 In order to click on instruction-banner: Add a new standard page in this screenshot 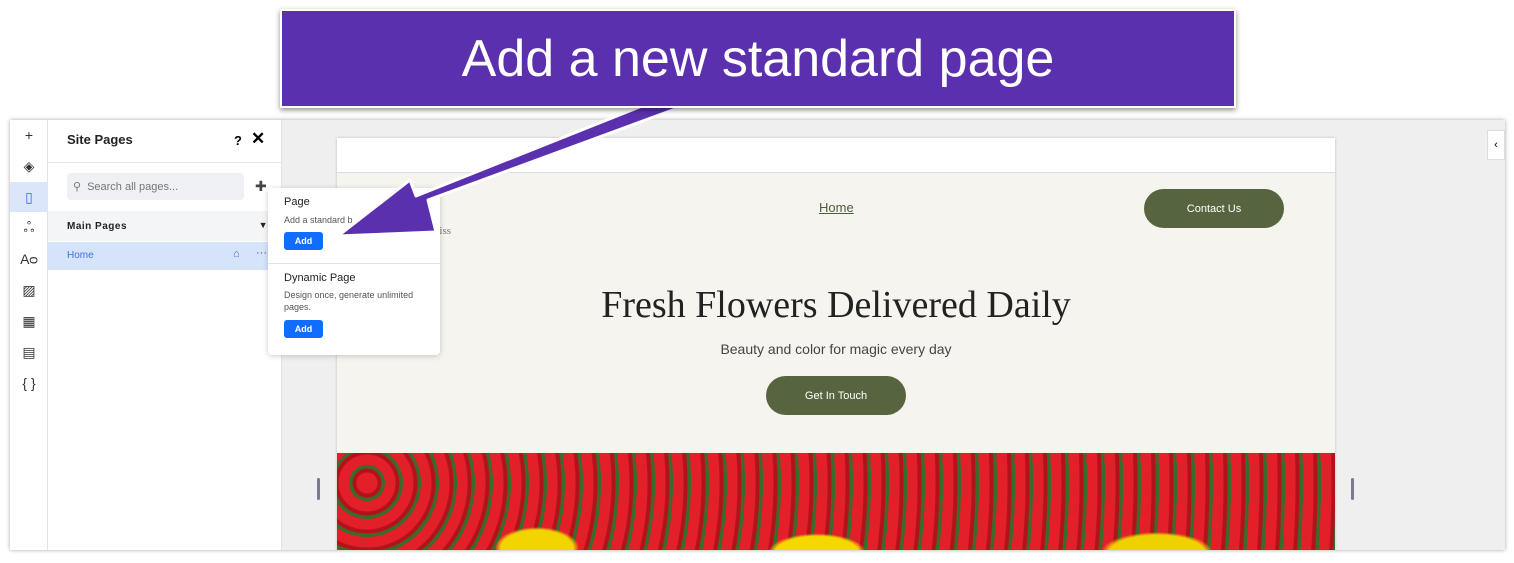, I will do `click(758, 58)`.